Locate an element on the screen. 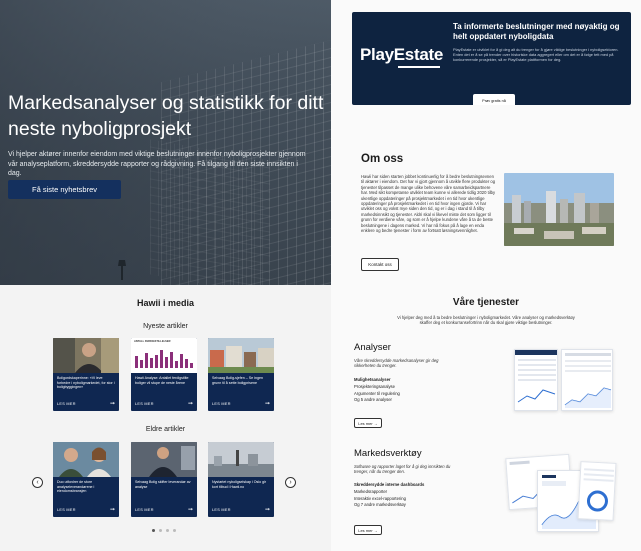 This screenshot has height=551, width=641. contact-button: Kontakt oss is located at coordinates (380, 264).